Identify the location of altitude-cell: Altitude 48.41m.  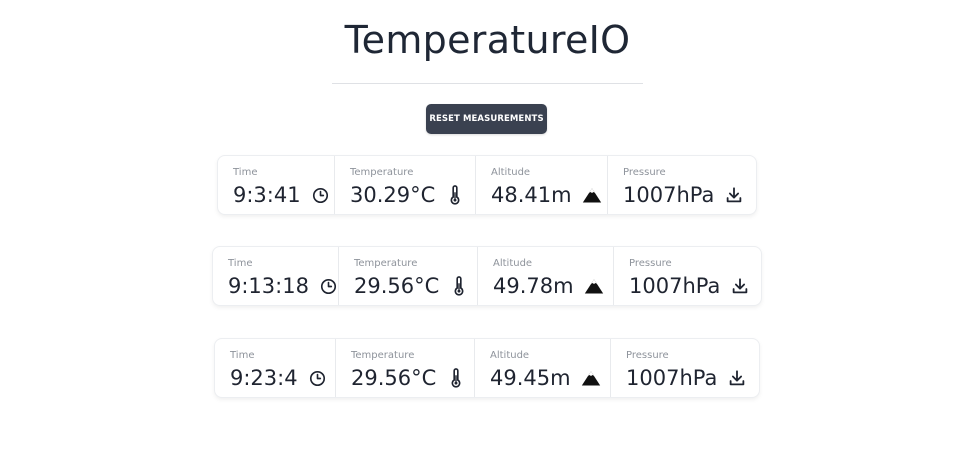
(542, 185).